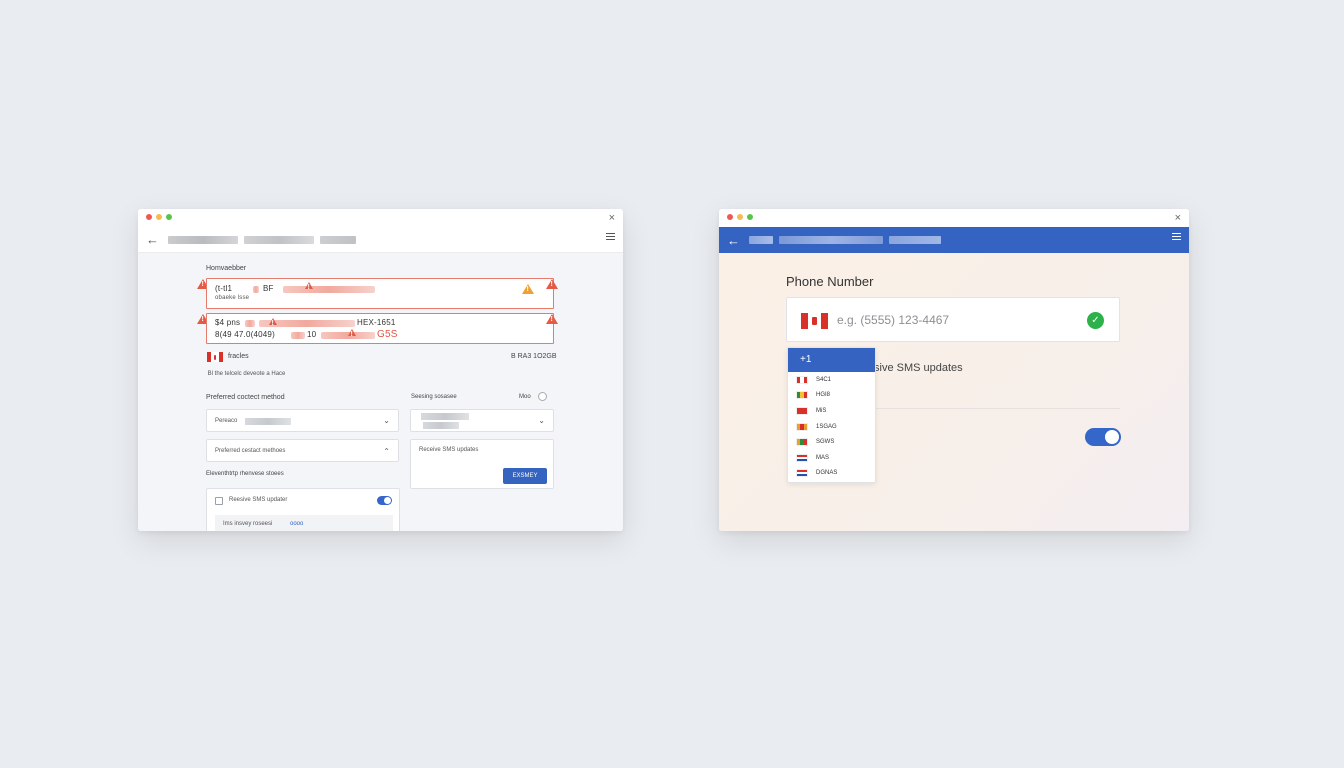 Image resolution: width=1344 pixels, height=768 pixels. I want to click on phone-error-field-2: $4 pns HEX-1651 8(49 47.0(4049) 10 G5S, so click(380, 328).